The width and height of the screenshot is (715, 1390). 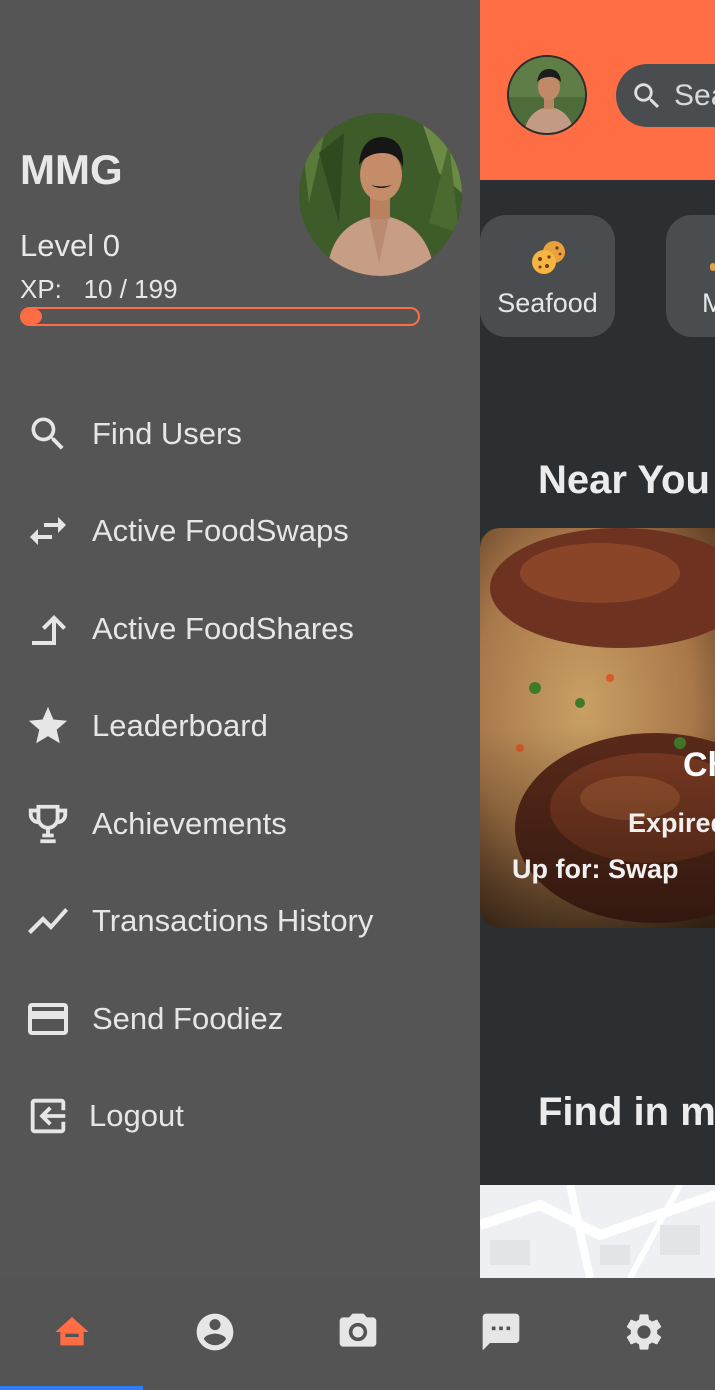 What do you see at coordinates (48, 726) in the screenshot?
I see `star-icon` at bounding box center [48, 726].